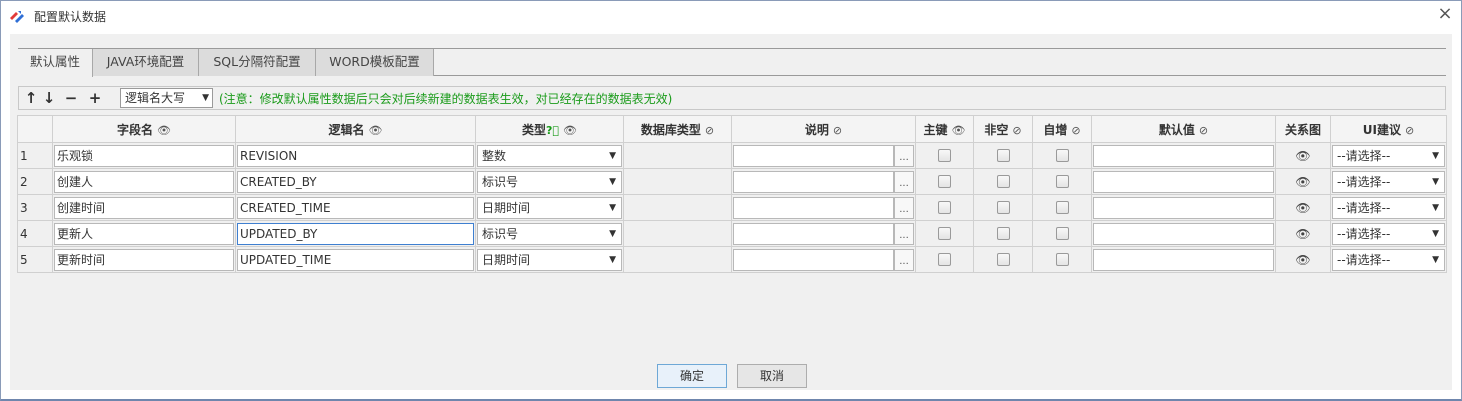 This screenshot has width=1462, height=401. Describe the element at coordinates (144, 181) in the screenshot. I see `field-name-input: 创建人` at that location.